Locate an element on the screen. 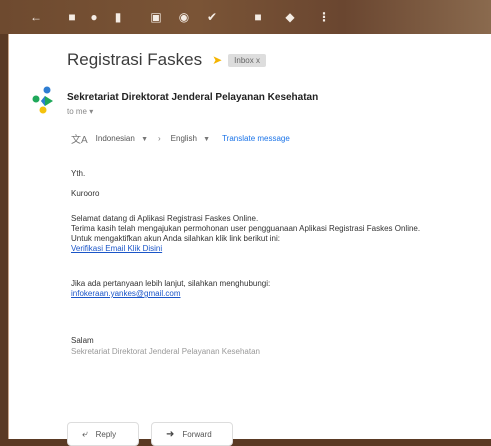  inbox-label-chip: Inbox x is located at coordinates (247, 60).